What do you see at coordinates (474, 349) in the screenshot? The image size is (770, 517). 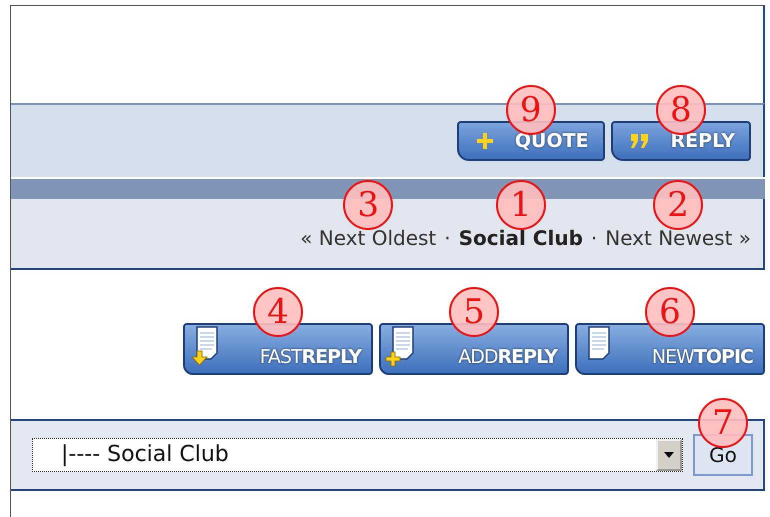 I see `add-button: ADDREPLY` at bounding box center [474, 349].